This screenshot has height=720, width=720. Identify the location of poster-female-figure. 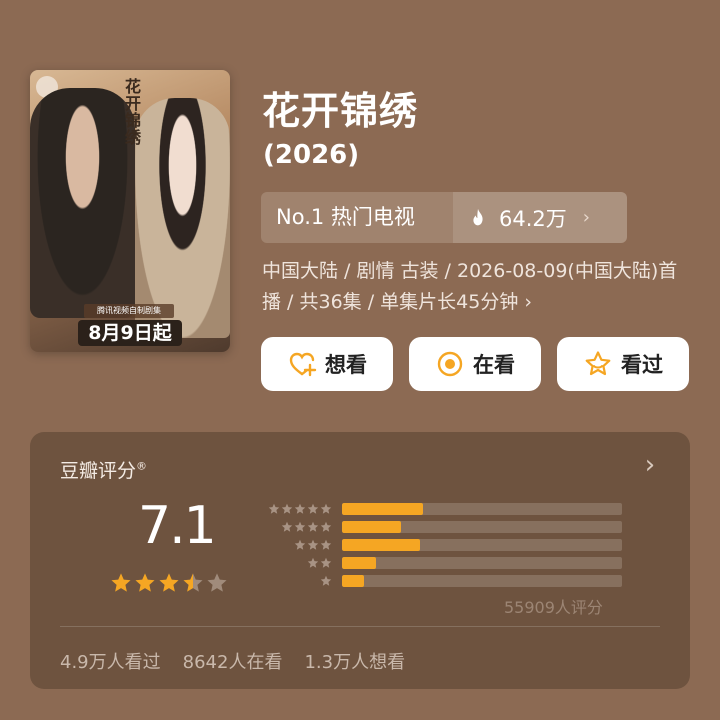
(182, 218).